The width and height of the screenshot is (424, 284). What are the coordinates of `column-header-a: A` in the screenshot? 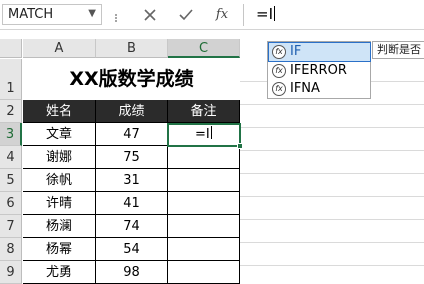 It's located at (59, 48).